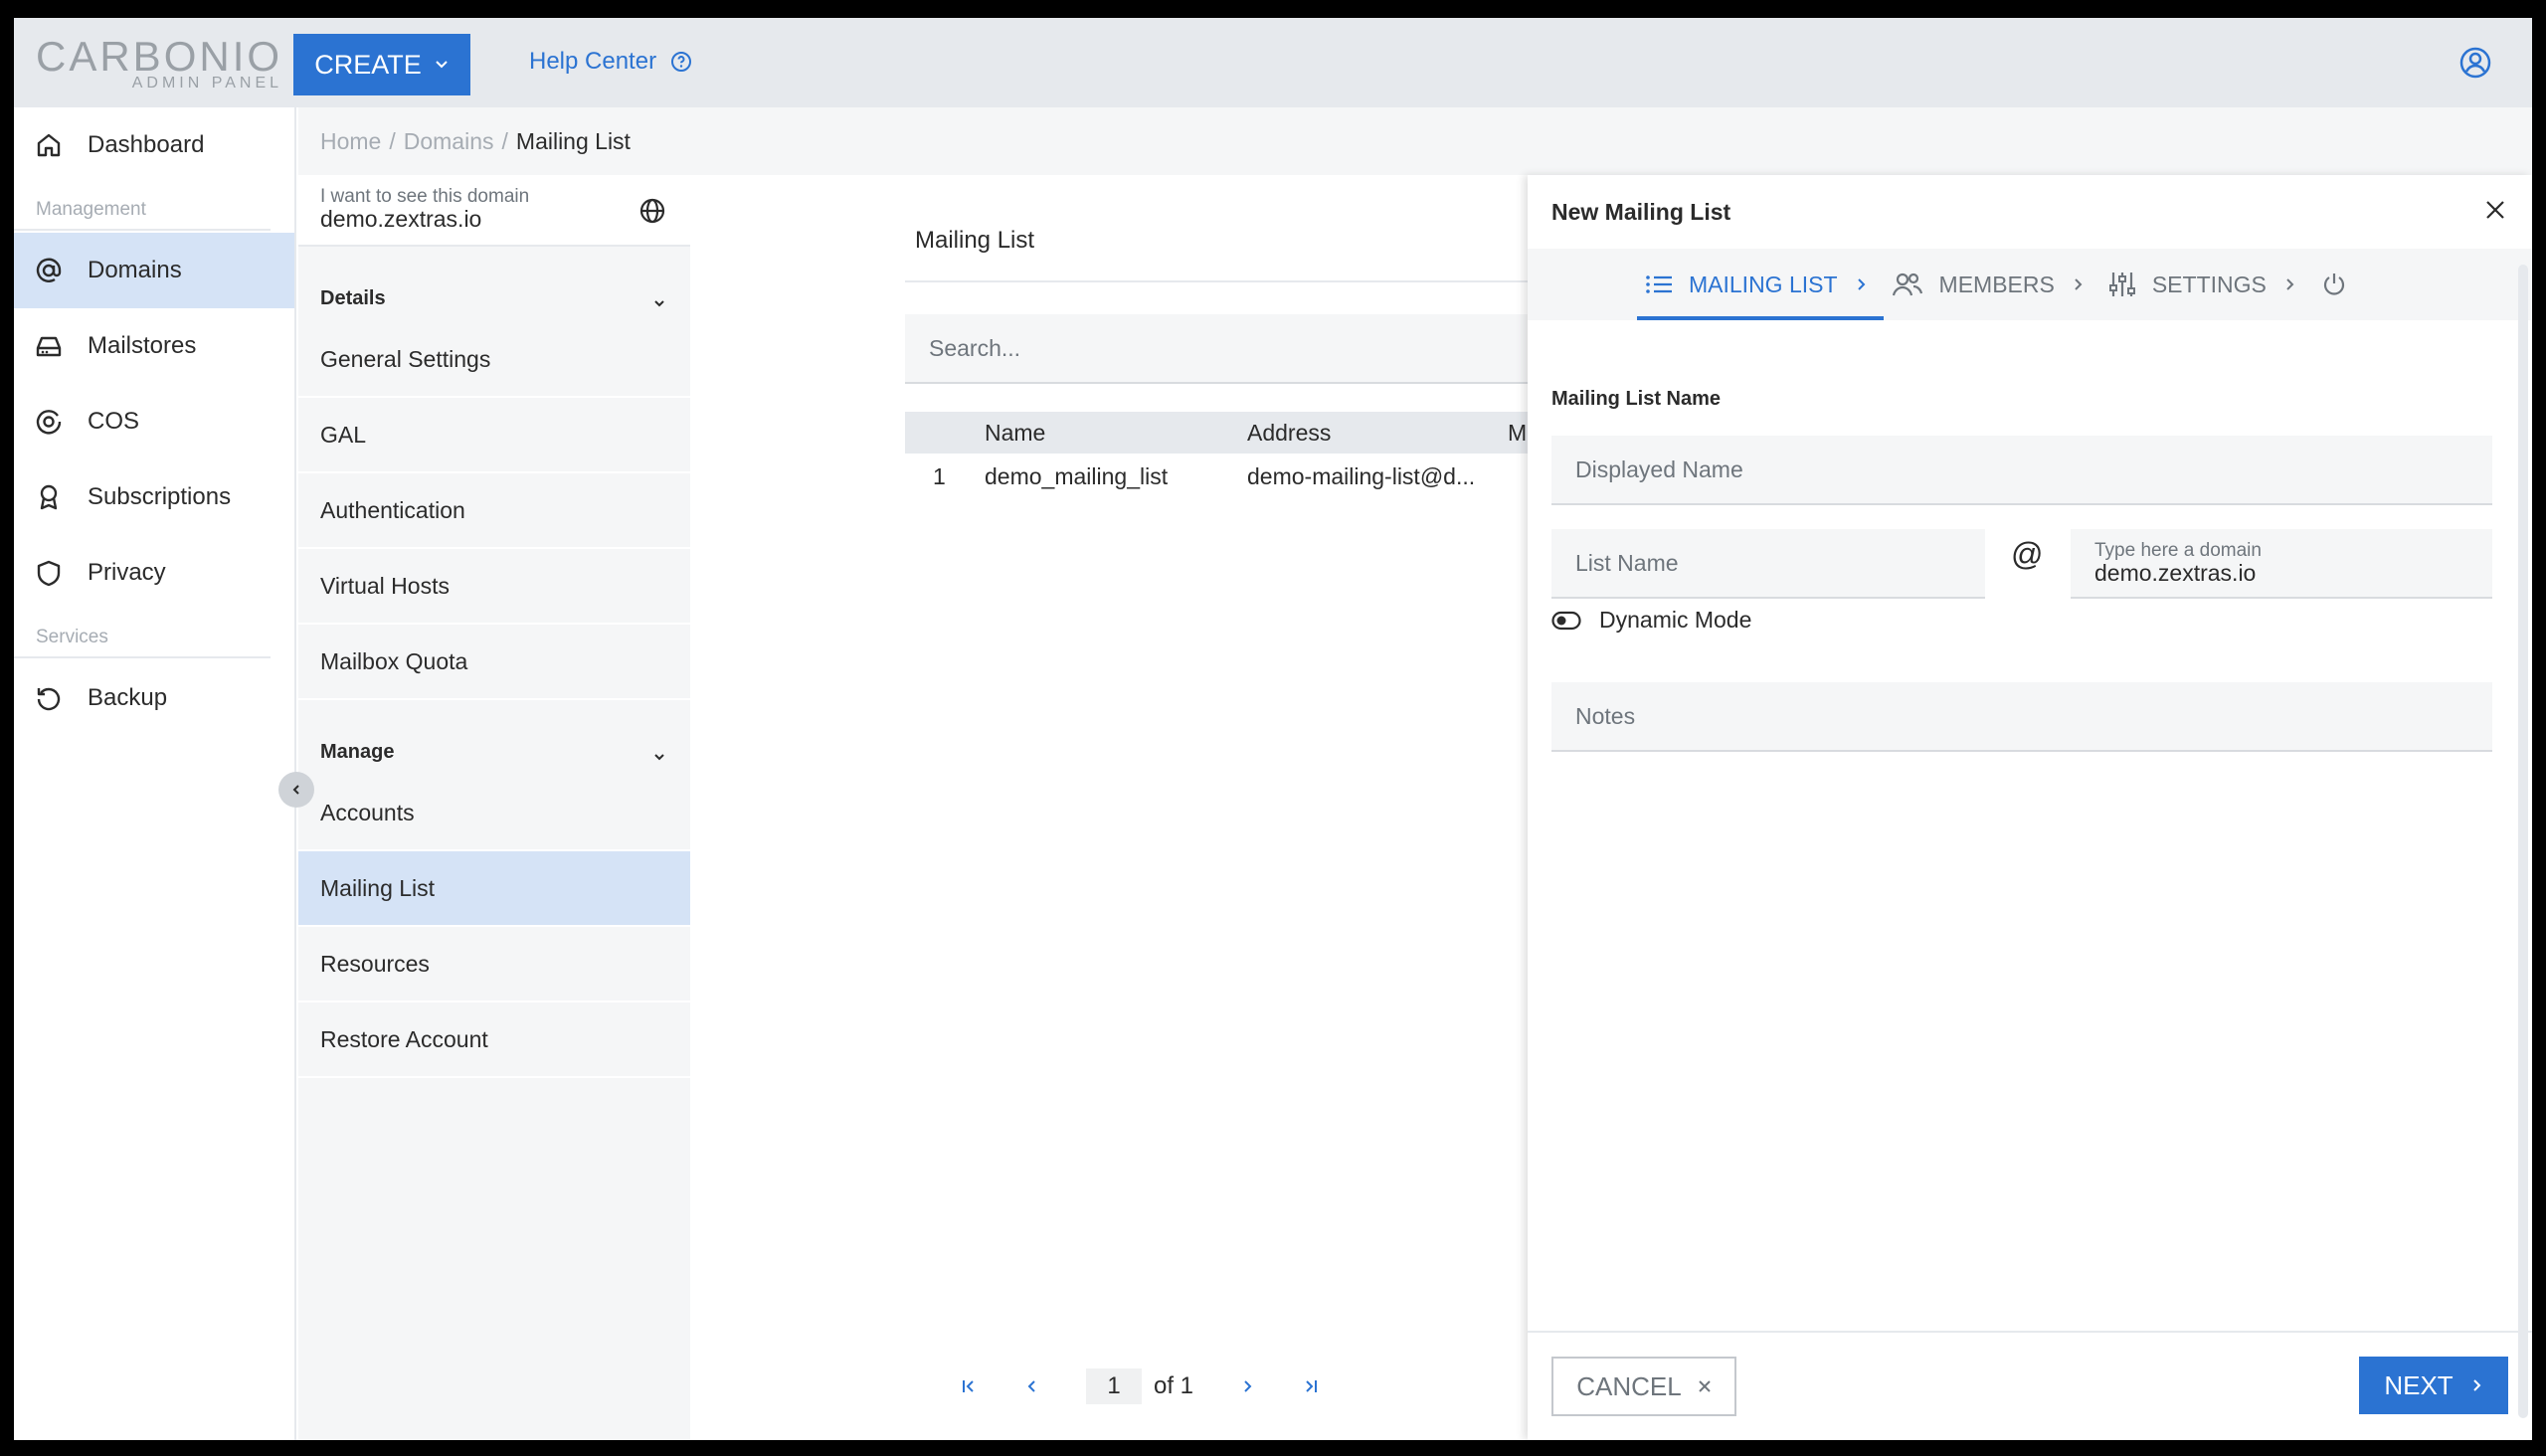 The image size is (2546, 1456). I want to click on breadcrumb-domains: Domains, so click(449, 141).